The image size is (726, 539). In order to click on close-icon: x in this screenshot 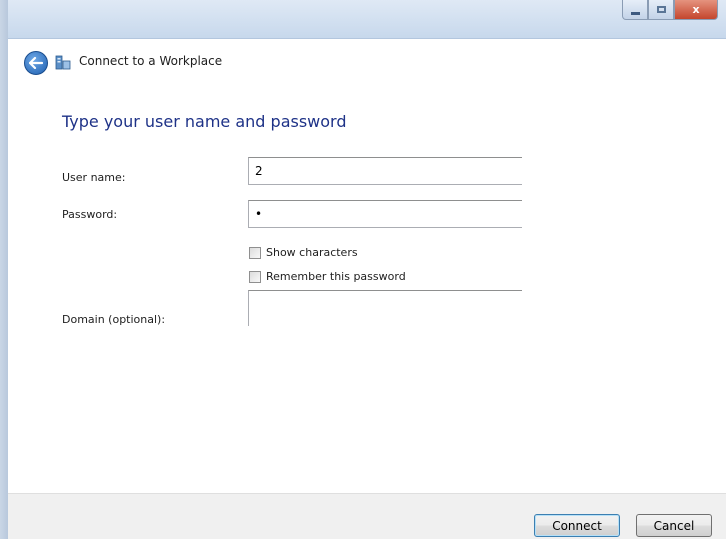, I will do `click(696, 9)`.